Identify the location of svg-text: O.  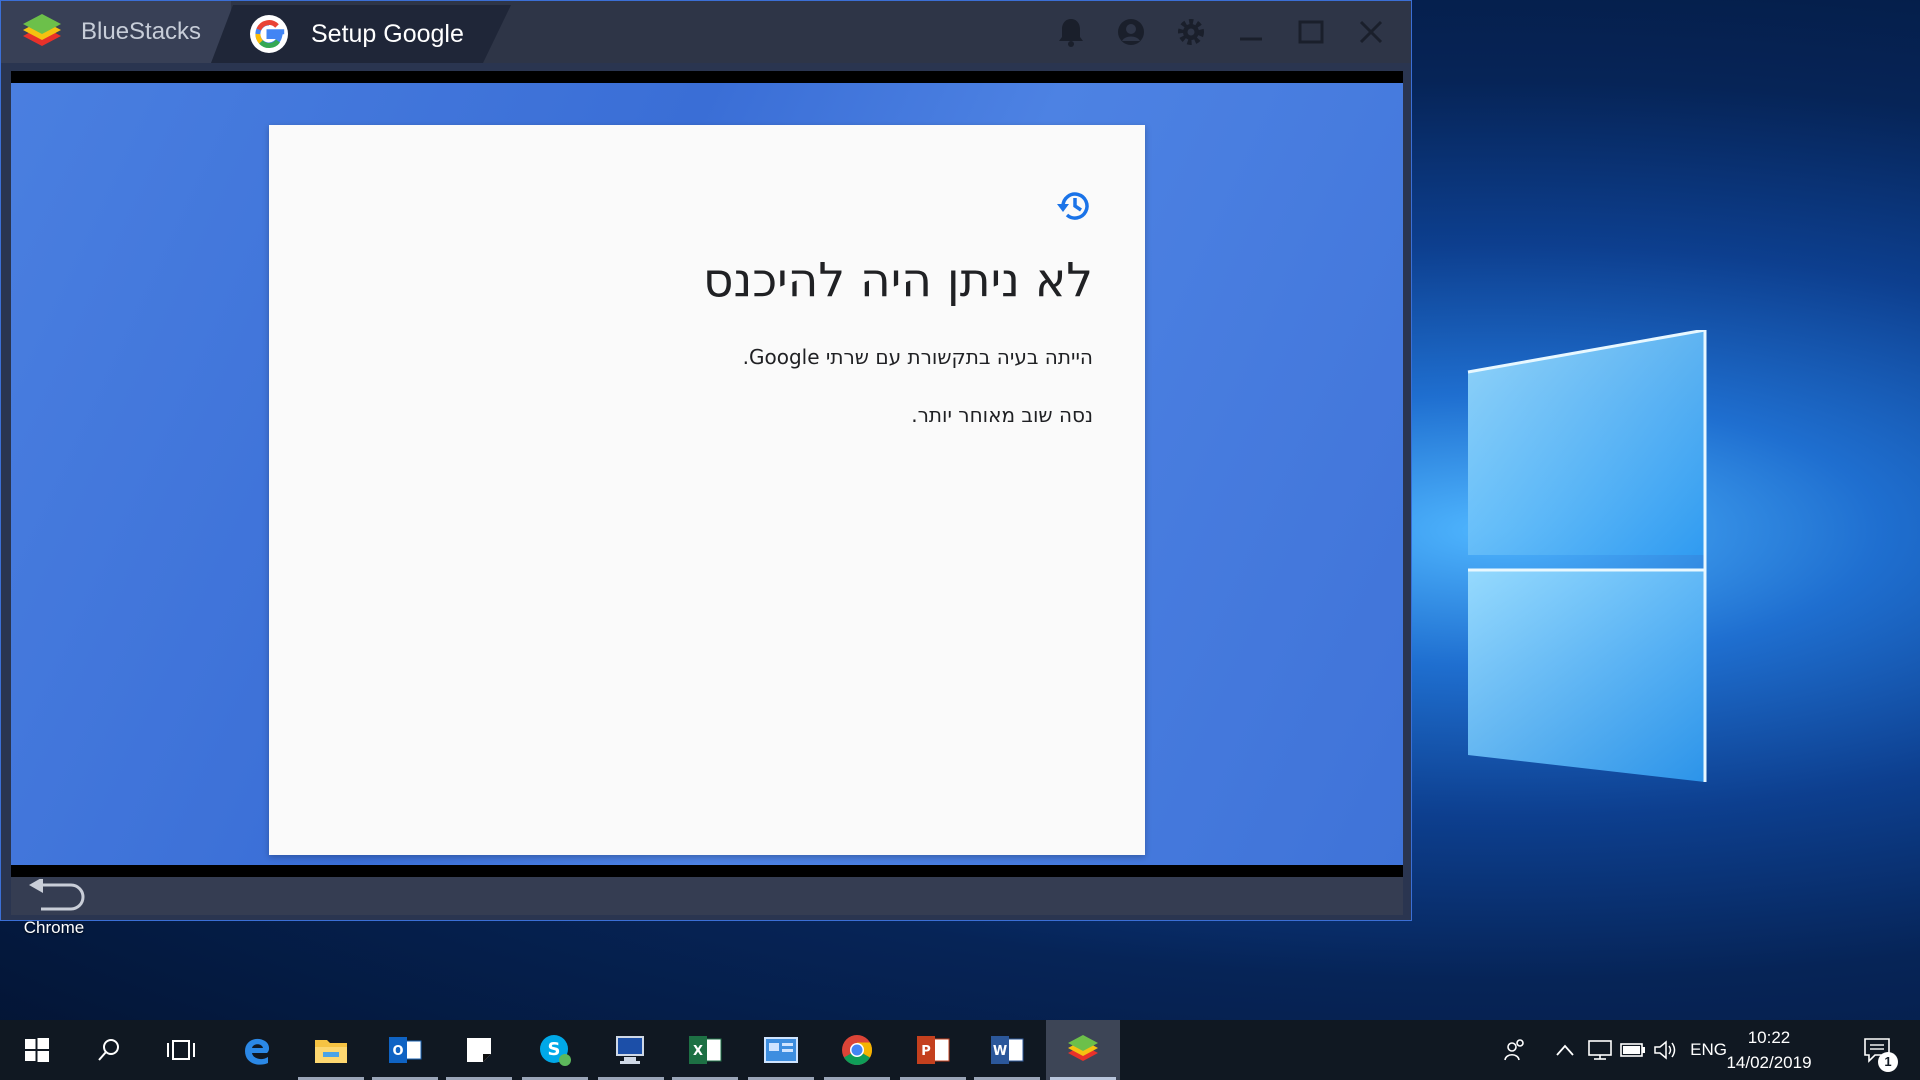
(397, 1051).